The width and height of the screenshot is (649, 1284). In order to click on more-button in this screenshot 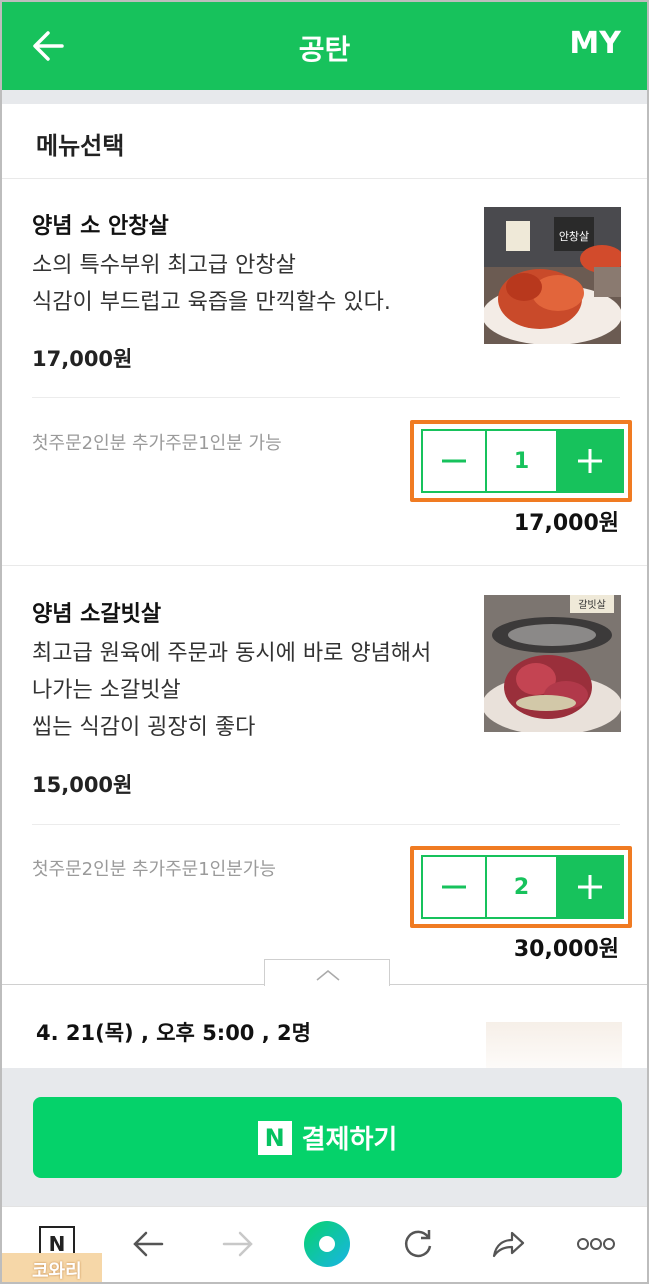, I will do `click(596, 1244)`.